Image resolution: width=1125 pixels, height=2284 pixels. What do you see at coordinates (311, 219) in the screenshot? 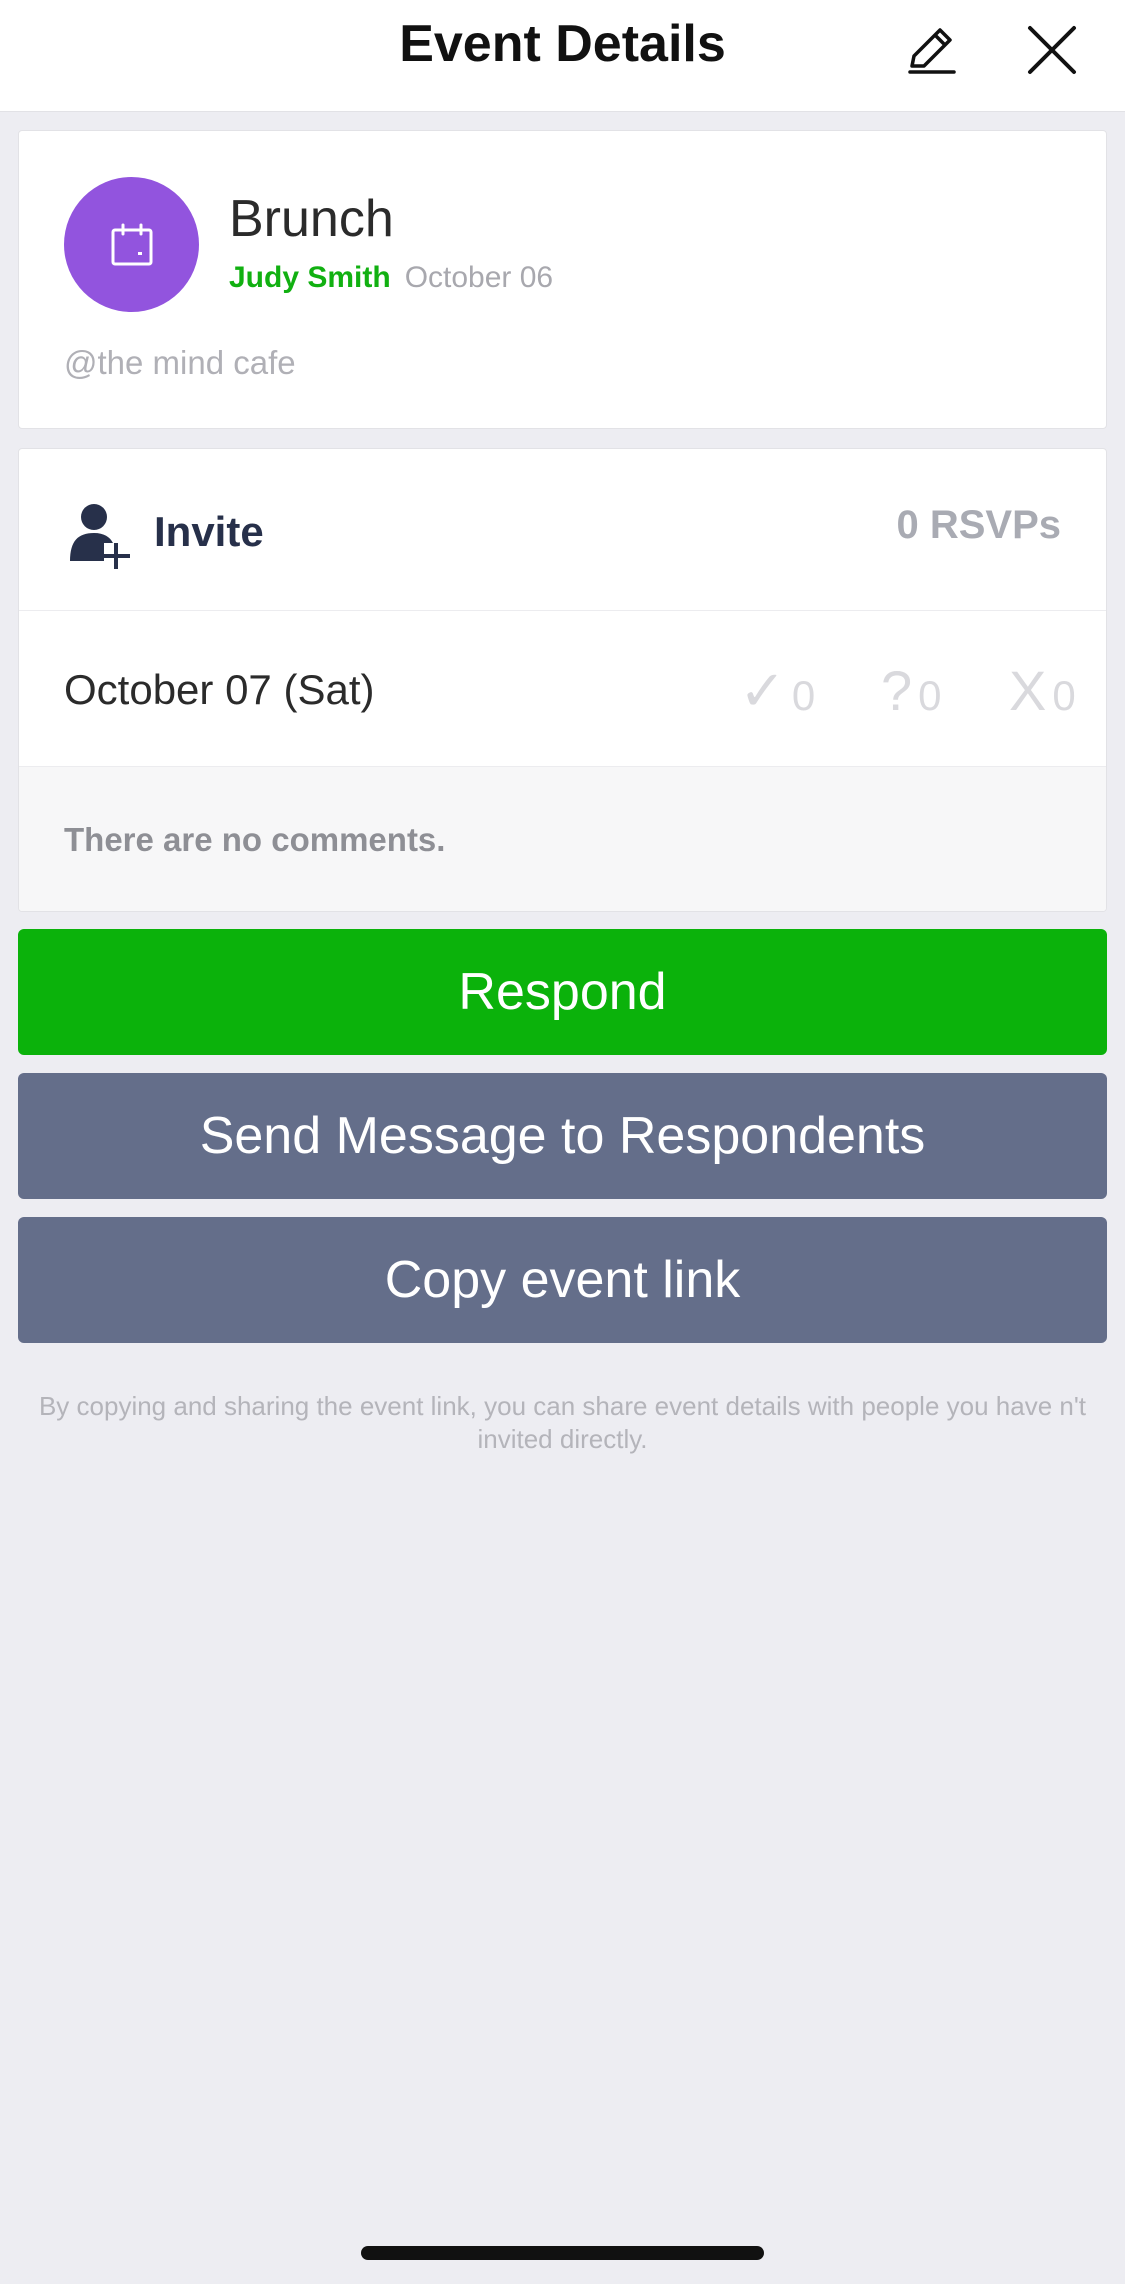
I see `event-title: Brunch` at bounding box center [311, 219].